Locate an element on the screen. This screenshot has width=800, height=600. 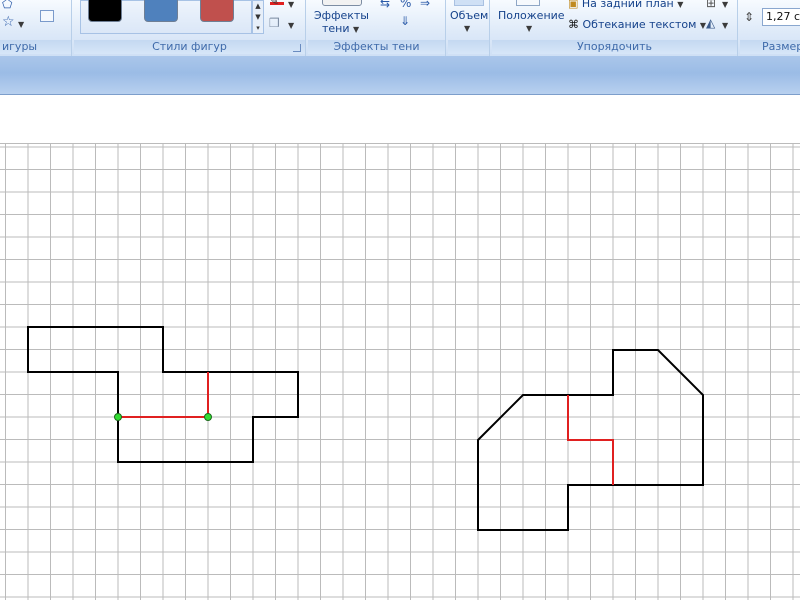
send-to-back-label: На задний план is located at coordinates (627, 5).